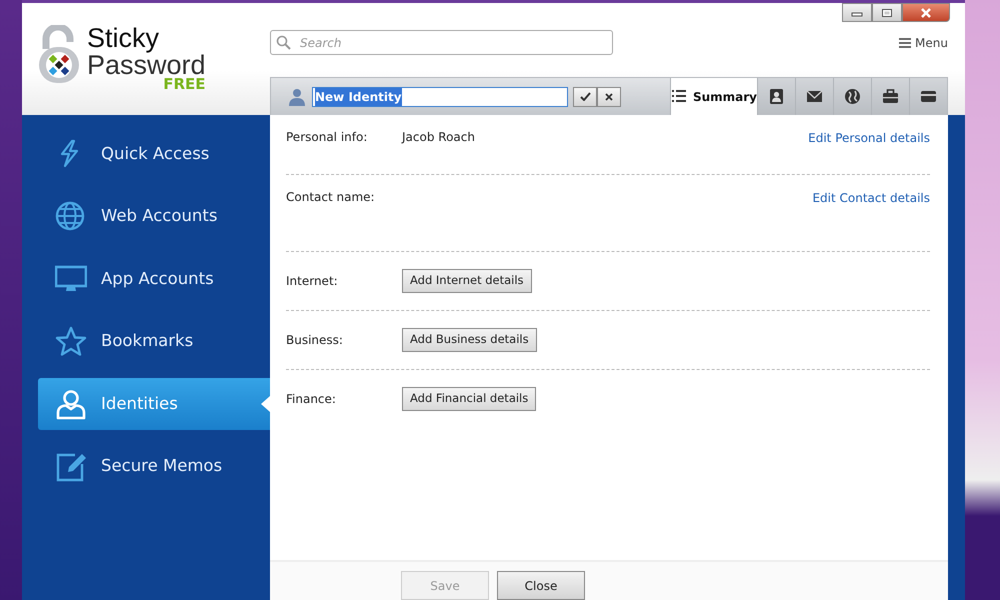  I want to click on field-label: Personal info:, so click(327, 137).